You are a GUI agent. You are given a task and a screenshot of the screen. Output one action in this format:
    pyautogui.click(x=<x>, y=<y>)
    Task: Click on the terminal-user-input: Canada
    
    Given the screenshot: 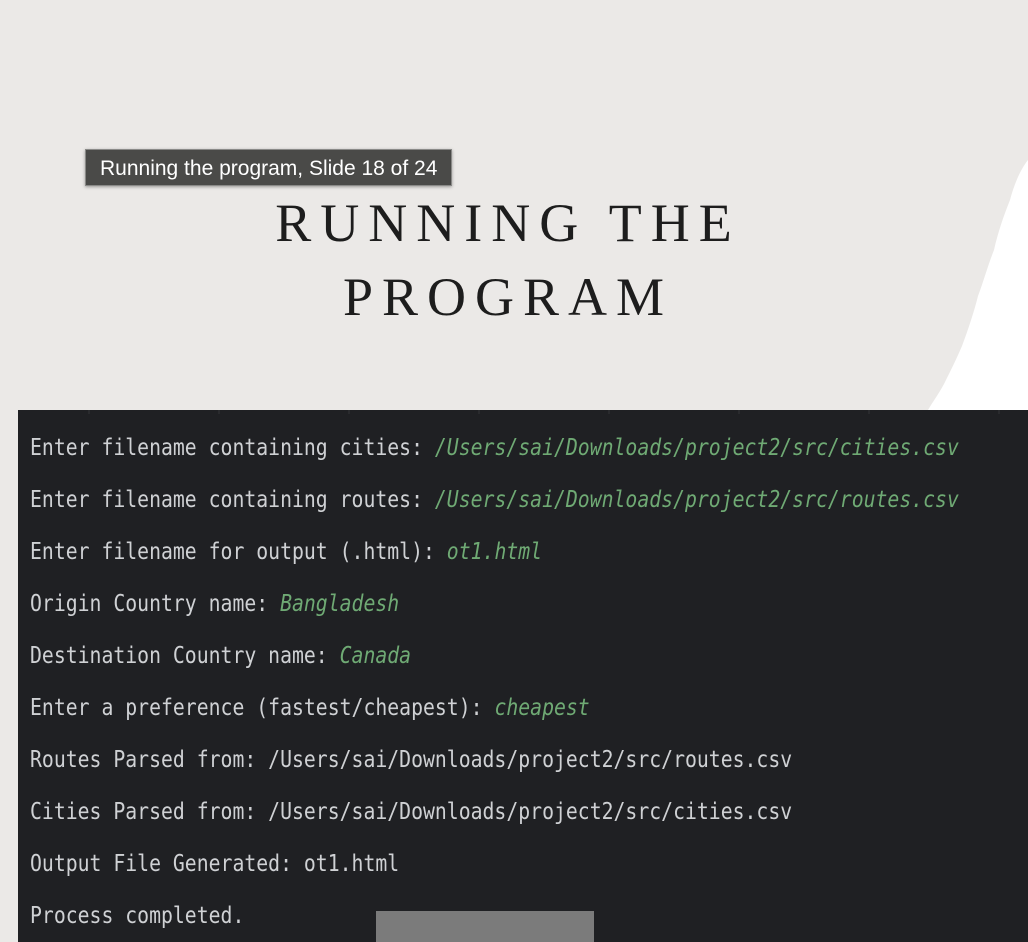 What is the action you would take?
    pyautogui.click(x=375, y=656)
    